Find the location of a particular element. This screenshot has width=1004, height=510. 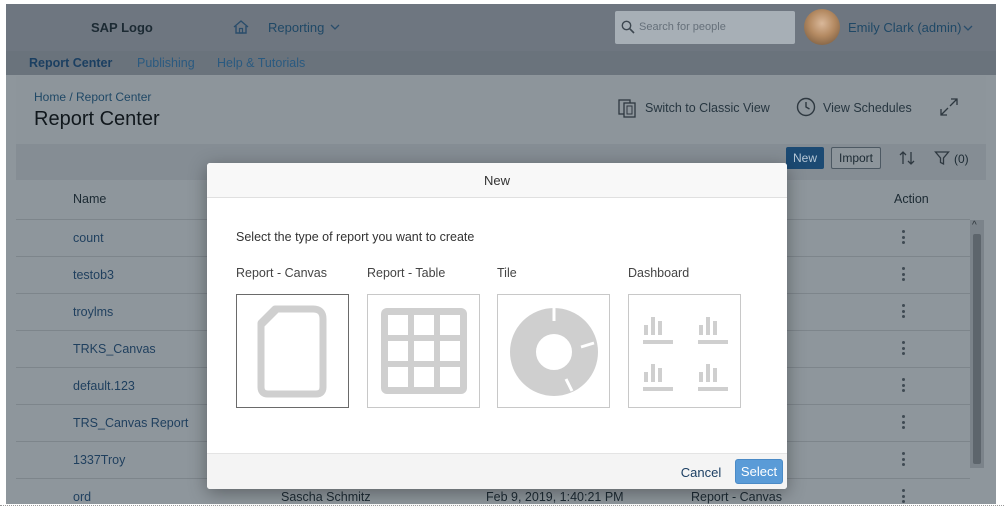

option-report-table is located at coordinates (423, 351).